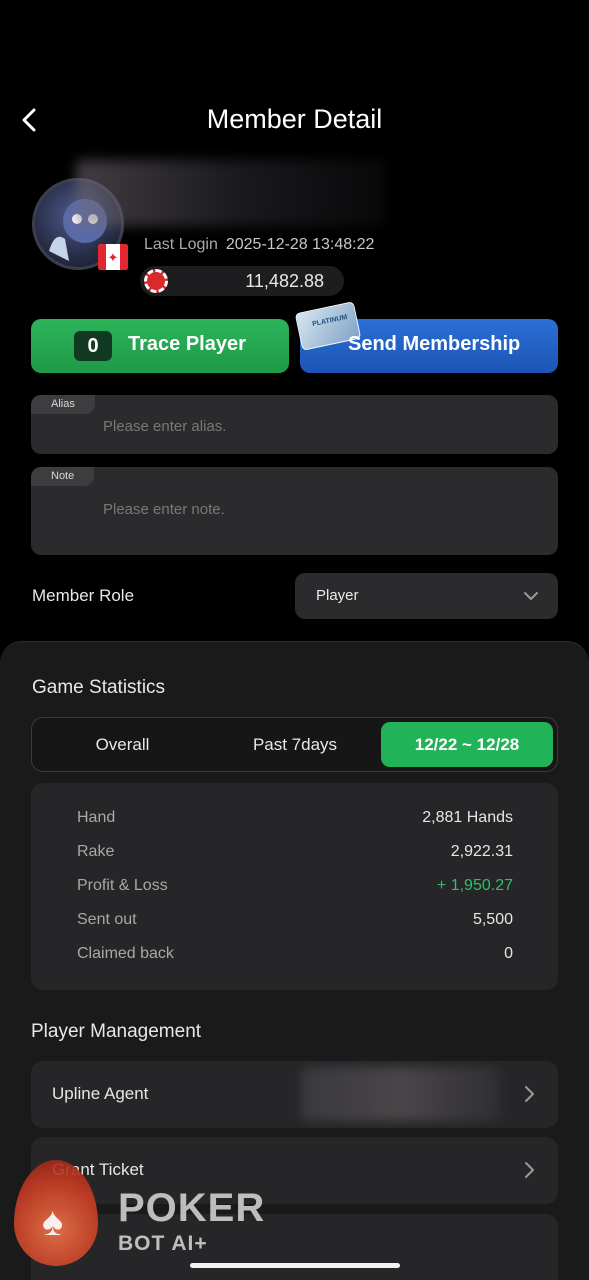 This screenshot has height=1280, width=589. Describe the element at coordinates (467, 744) in the screenshot. I see `tab-date-range: 12/22 ~ 12/28` at that location.